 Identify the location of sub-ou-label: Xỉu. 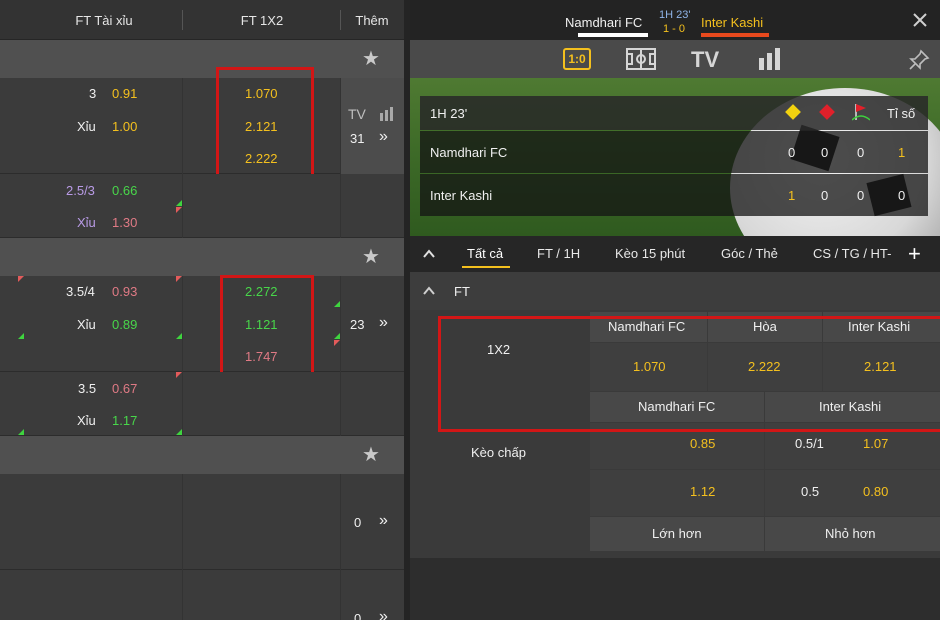
(86, 222).